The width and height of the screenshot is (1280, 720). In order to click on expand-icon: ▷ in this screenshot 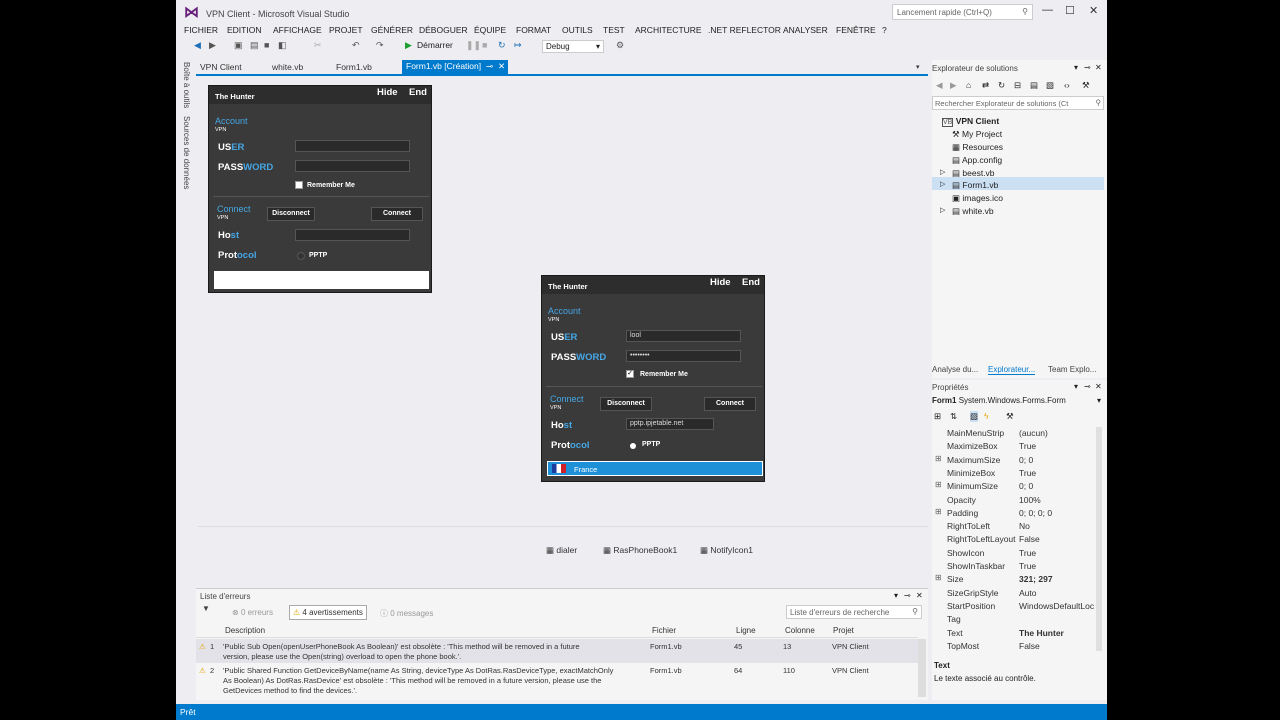, I will do `click(942, 210)`.